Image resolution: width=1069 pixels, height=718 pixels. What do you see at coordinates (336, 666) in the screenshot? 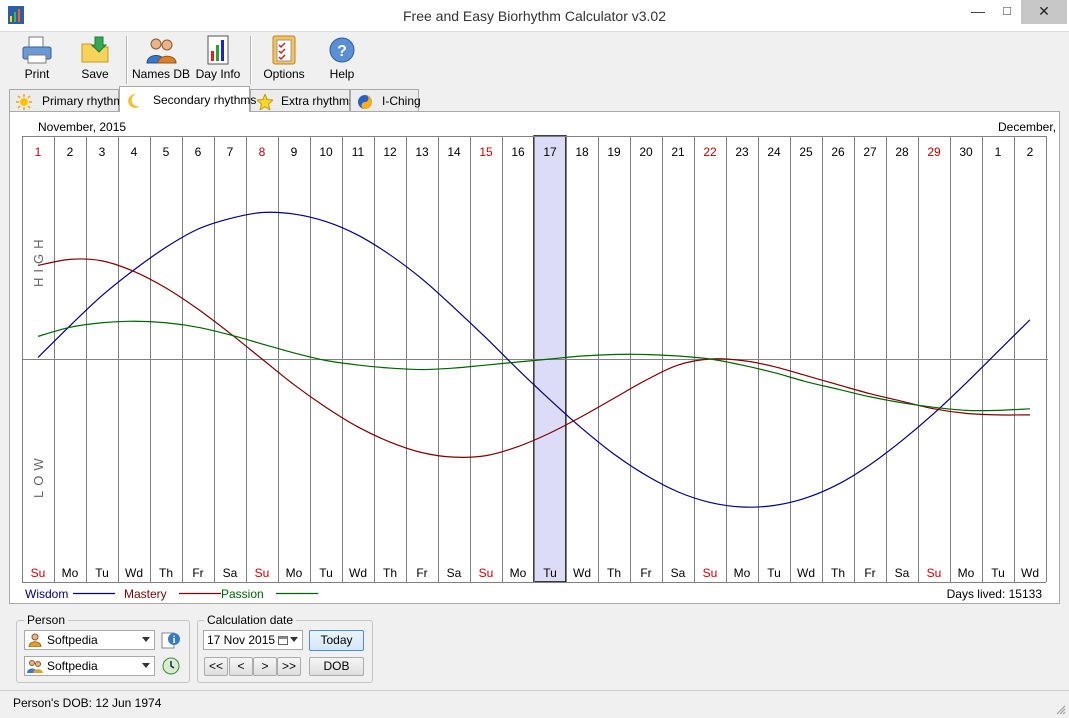
I see `dob-button: DOB` at bounding box center [336, 666].